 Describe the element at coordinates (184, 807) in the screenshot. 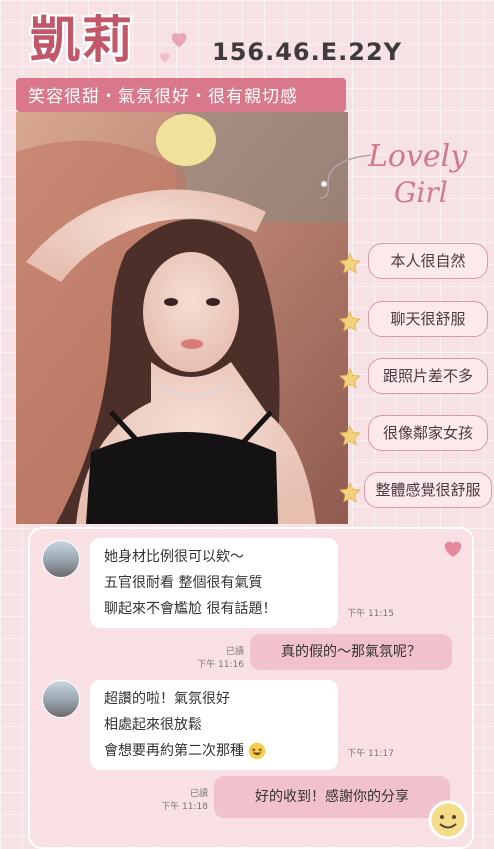

I see `message-time: 下午 11:18` at that location.